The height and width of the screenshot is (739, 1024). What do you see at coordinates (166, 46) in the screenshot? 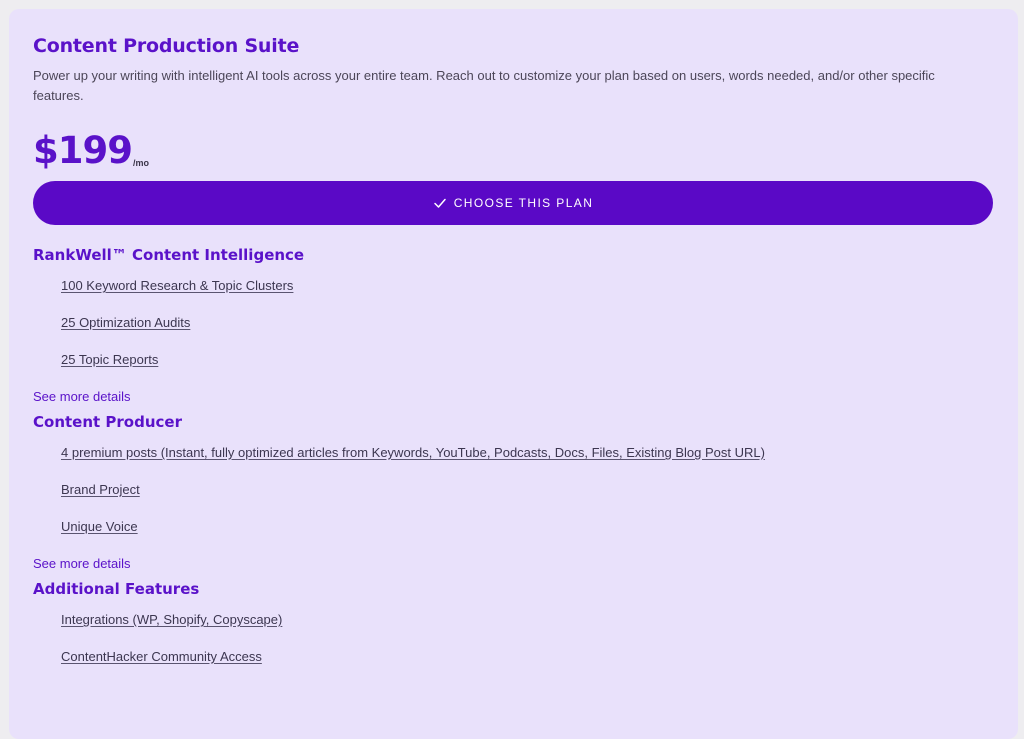
I see `plan-title: Content Production Suite` at bounding box center [166, 46].